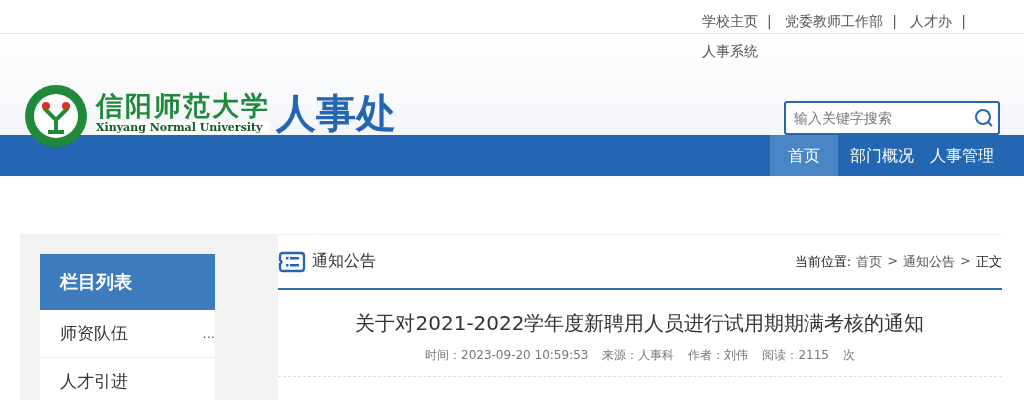 The height and width of the screenshot is (400, 1024). I want to click on article-meta: 阅读：2115, so click(795, 355).